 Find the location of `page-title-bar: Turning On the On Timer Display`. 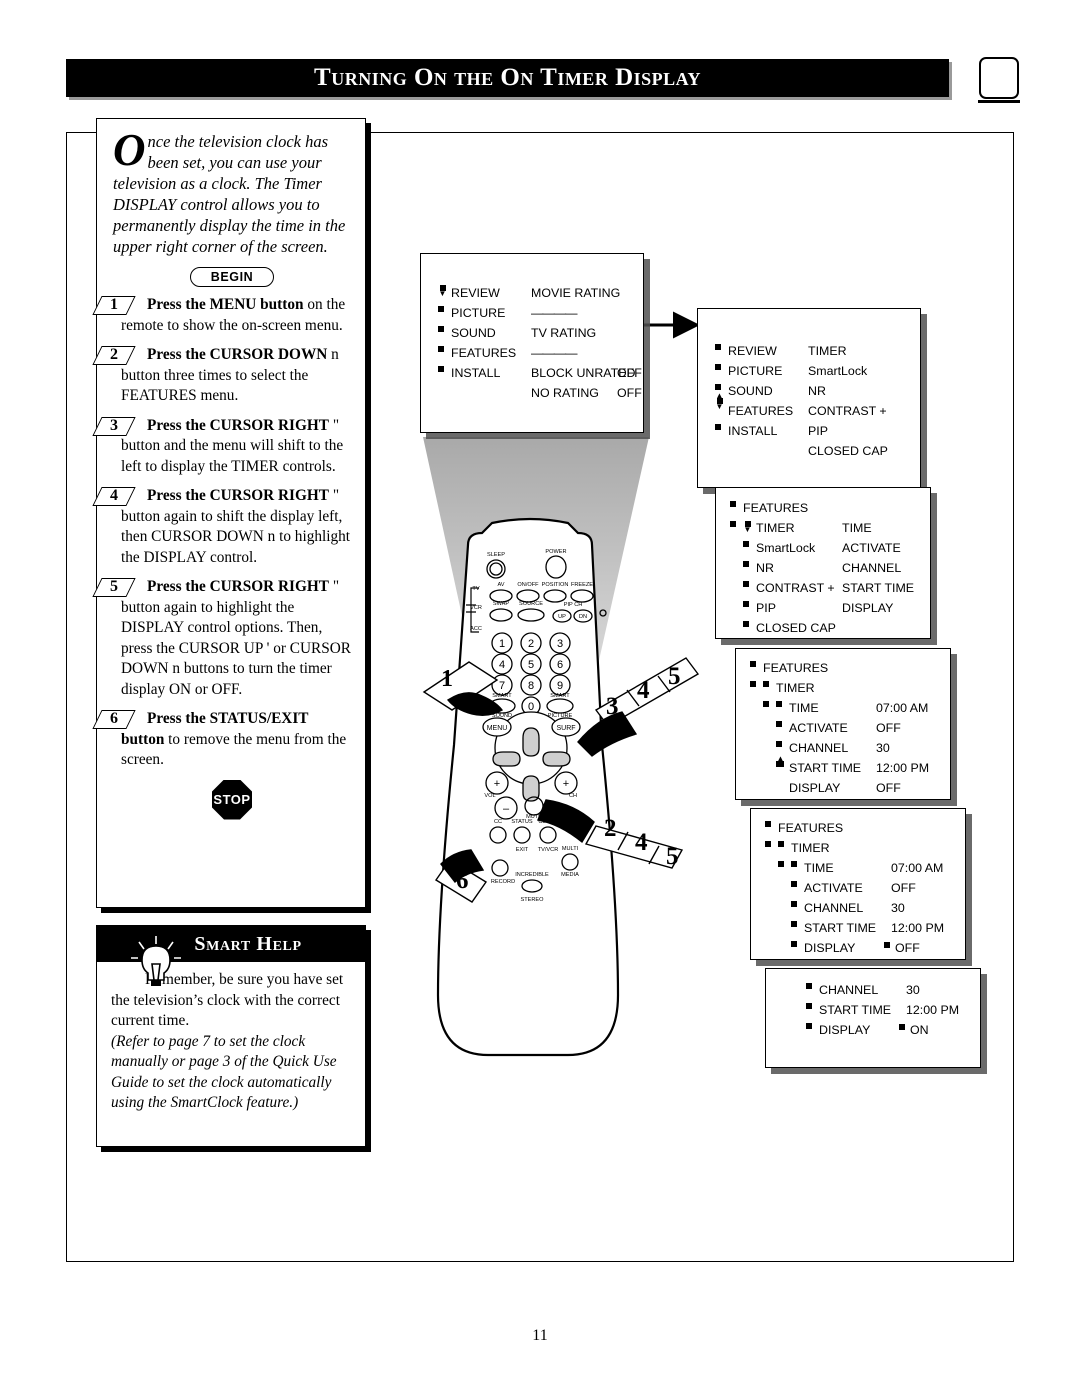

page-title-bar: Turning On the On Timer Display is located at coordinates (507, 78).